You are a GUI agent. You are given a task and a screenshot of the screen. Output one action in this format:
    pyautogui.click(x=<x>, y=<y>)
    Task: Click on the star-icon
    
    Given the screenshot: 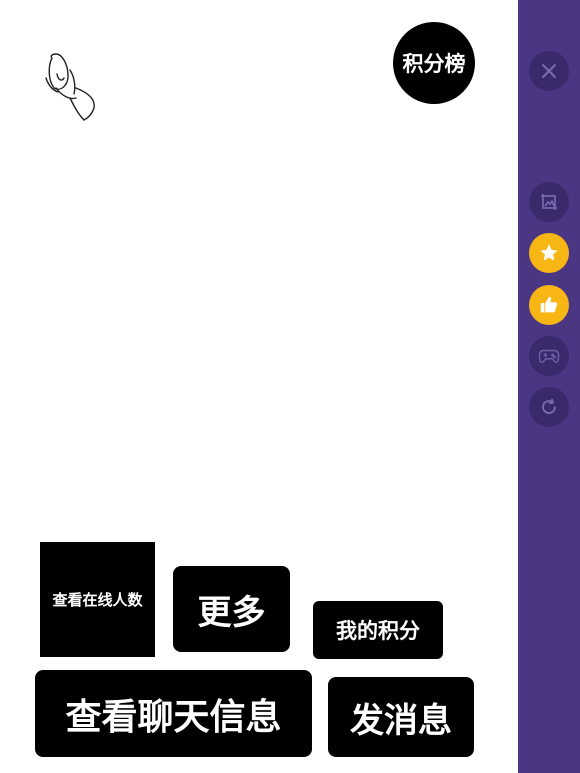 What is the action you would take?
    pyautogui.click(x=549, y=252)
    